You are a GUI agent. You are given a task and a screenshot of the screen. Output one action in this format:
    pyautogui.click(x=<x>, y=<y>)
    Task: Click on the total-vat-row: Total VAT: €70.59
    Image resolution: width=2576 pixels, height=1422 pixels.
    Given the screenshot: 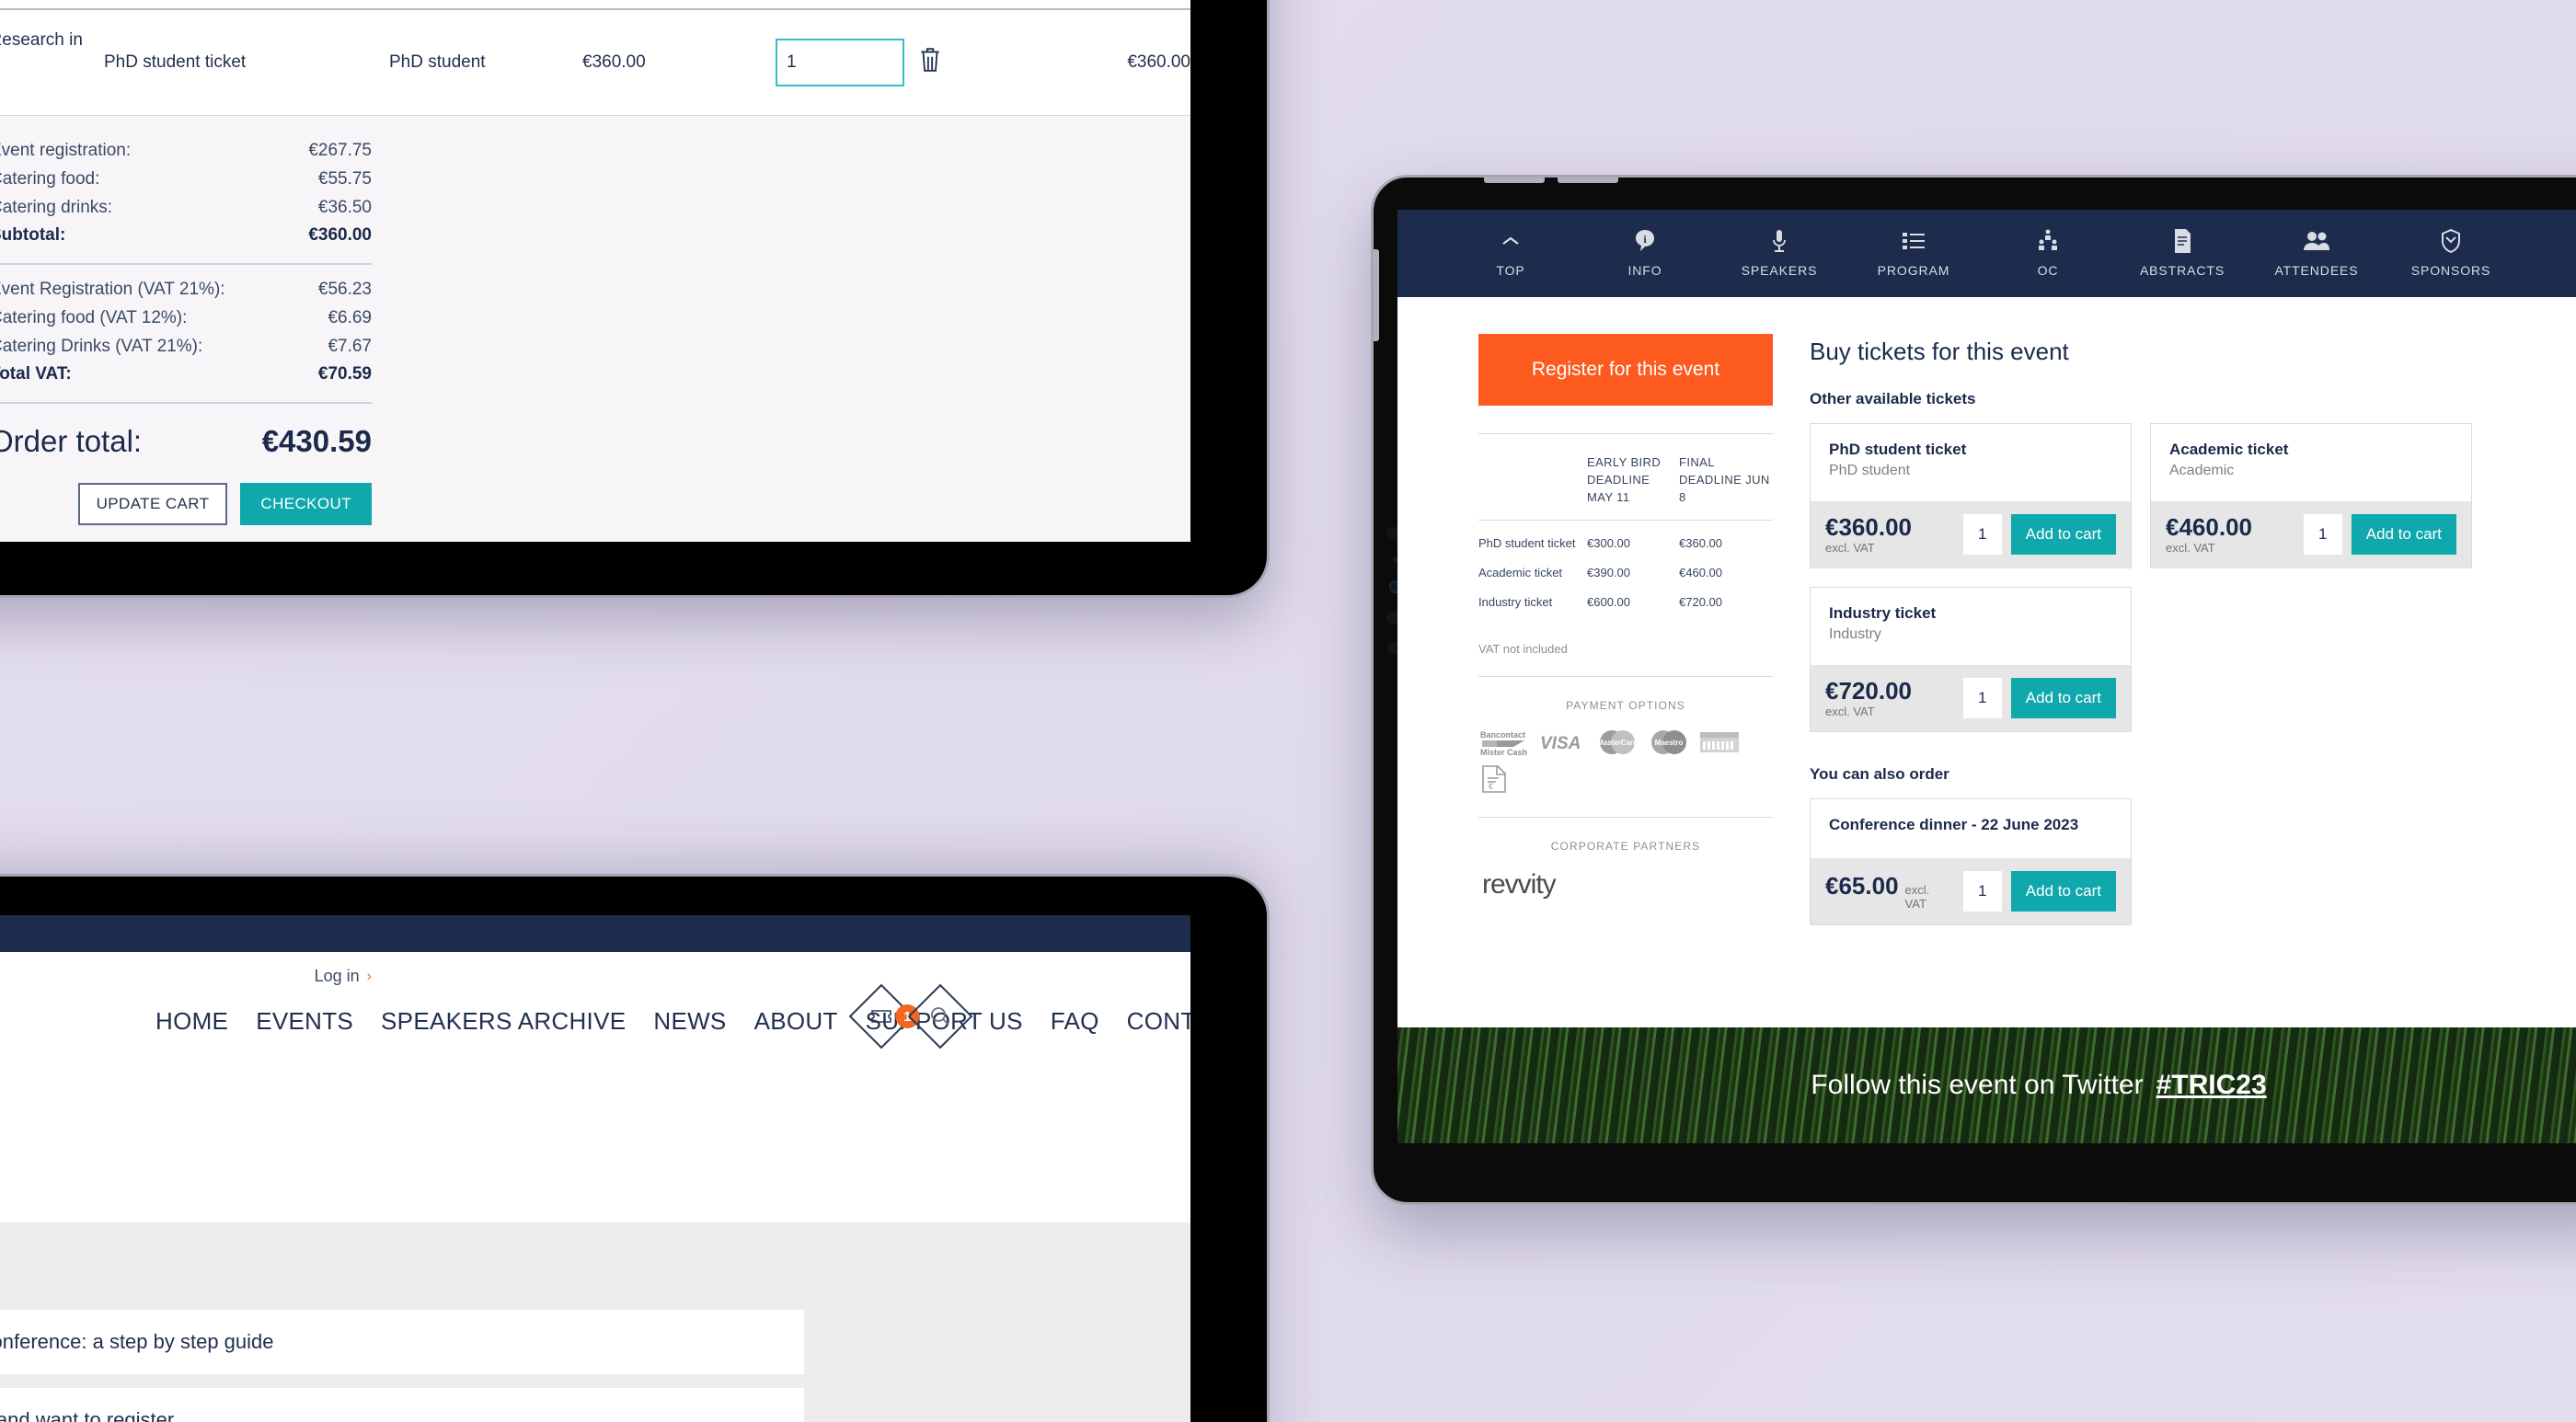 What is the action you would take?
    pyautogui.click(x=186, y=375)
    